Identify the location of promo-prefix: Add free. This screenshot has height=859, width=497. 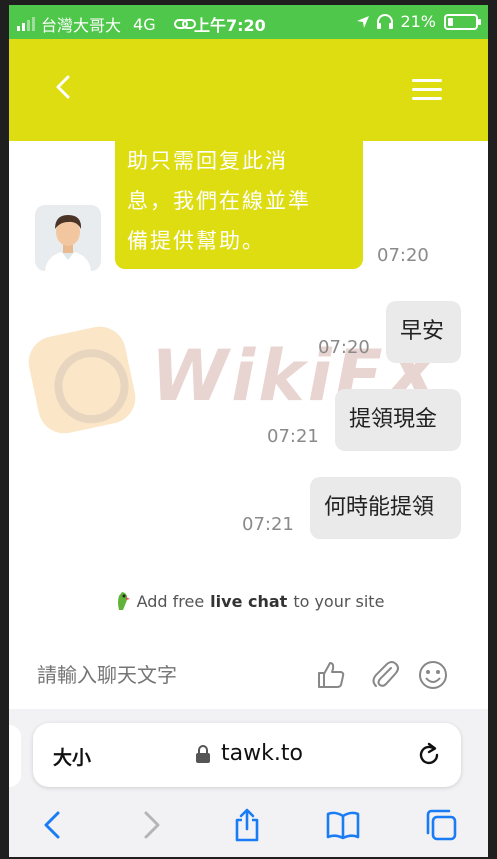
(170, 601).